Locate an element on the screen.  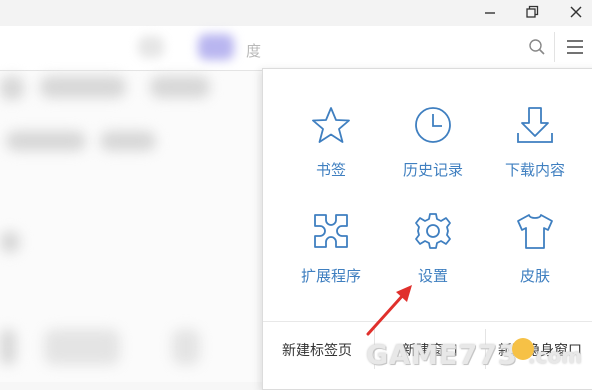
close-icon is located at coordinates (576, 12).